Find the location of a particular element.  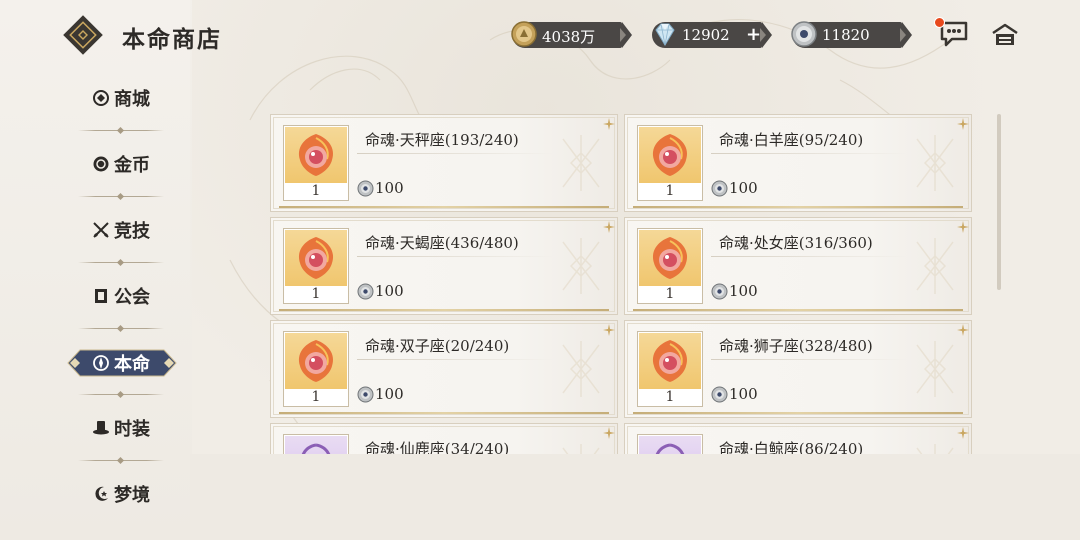

sidebar-item-shop: 商城 is located at coordinates (121, 98).